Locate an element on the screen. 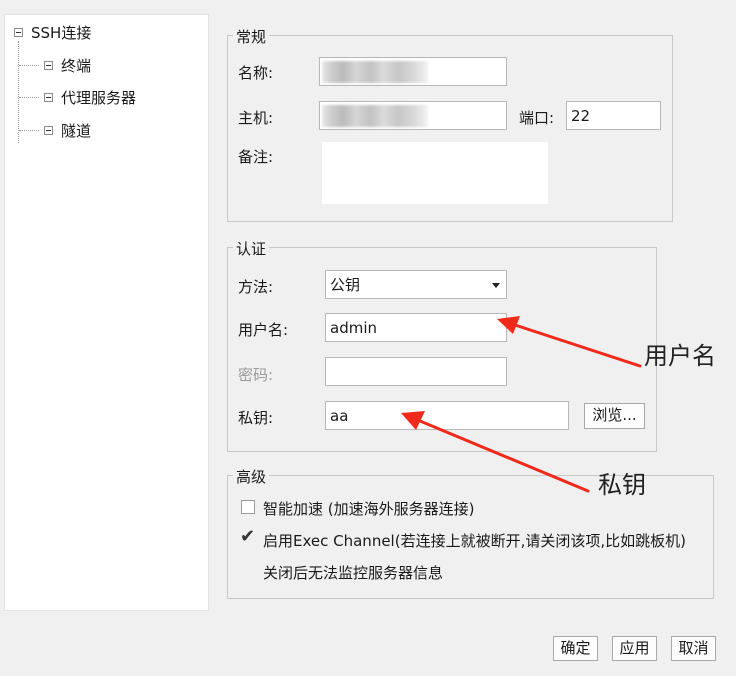 The height and width of the screenshot is (676, 736). annotation-private-key: 私钥 is located at coordinates (622, 485).